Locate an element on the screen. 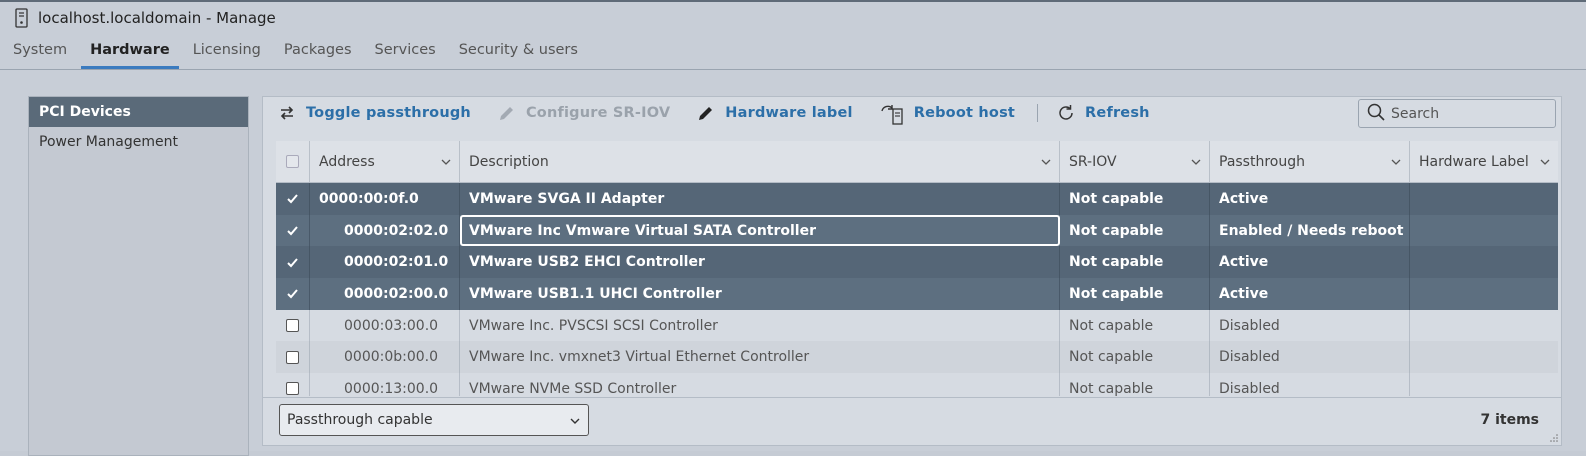 The width and height of the screenshot is (1586, 456). tab-security-users: Security & users is located at coordinates (518, 51).